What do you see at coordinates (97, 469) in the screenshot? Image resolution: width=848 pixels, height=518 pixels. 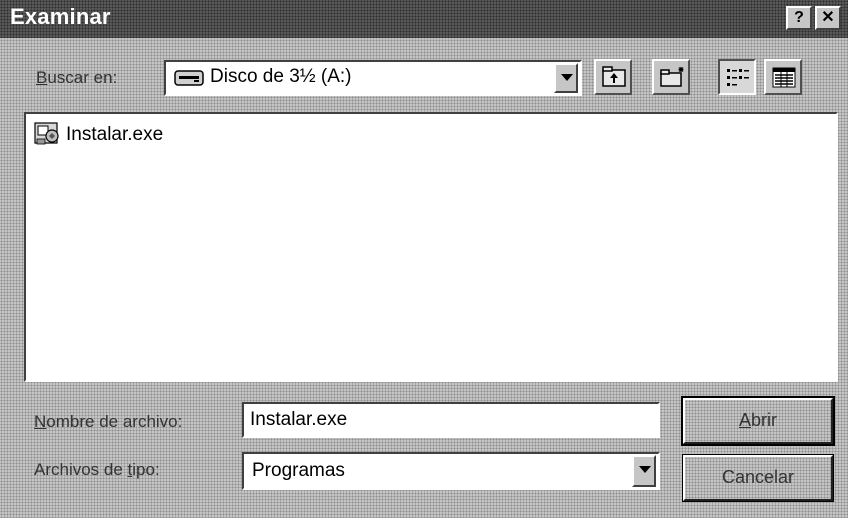 I see `filetype-label: Archivos de tipo:` at bounding box center [97, 469].